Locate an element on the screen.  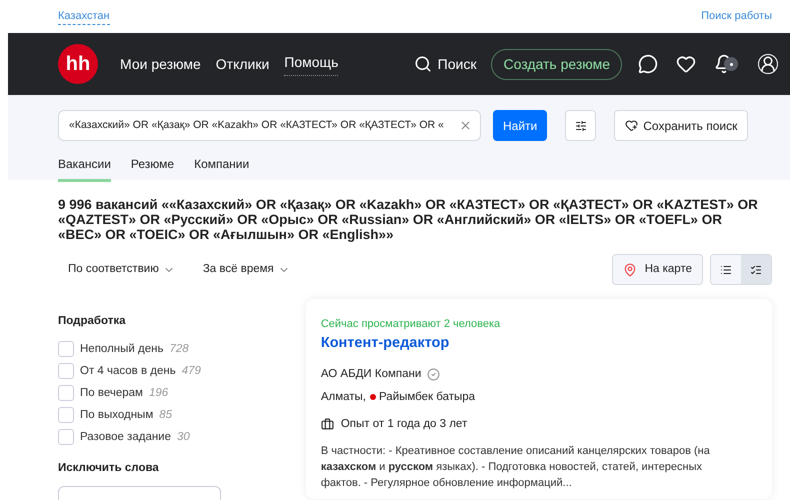
region-link: Казахстан is located at coordinates (84, 17).